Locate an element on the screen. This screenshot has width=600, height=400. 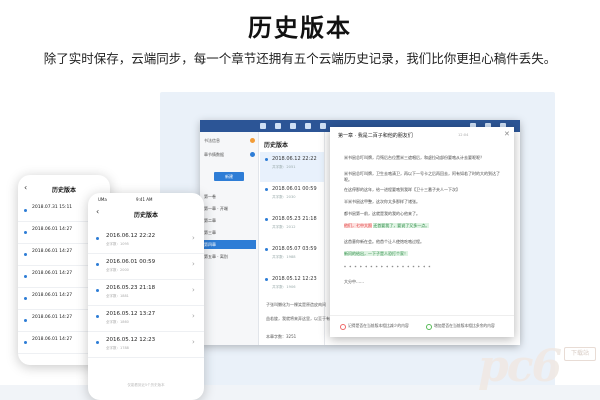
tree-item: 第二章 is located at coordinates (230, 220).